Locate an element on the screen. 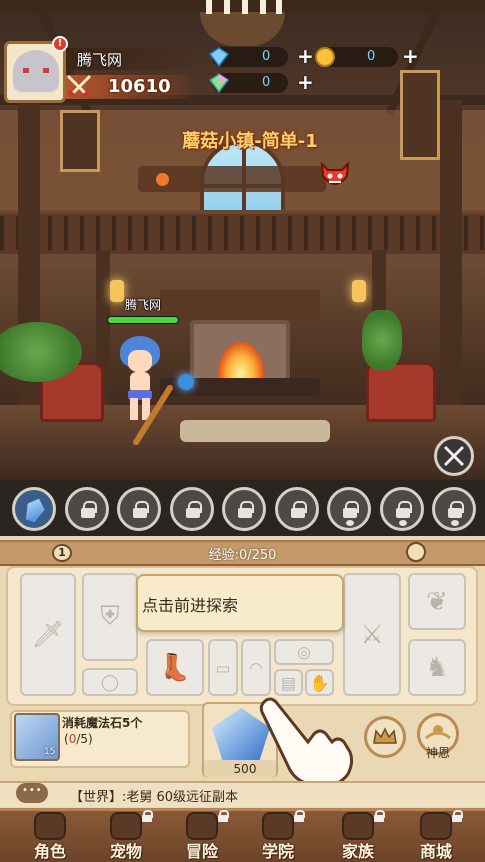 The height and width of the screenshot is (862, 485). hero-hp-bar is located at coordinates (143, 320).